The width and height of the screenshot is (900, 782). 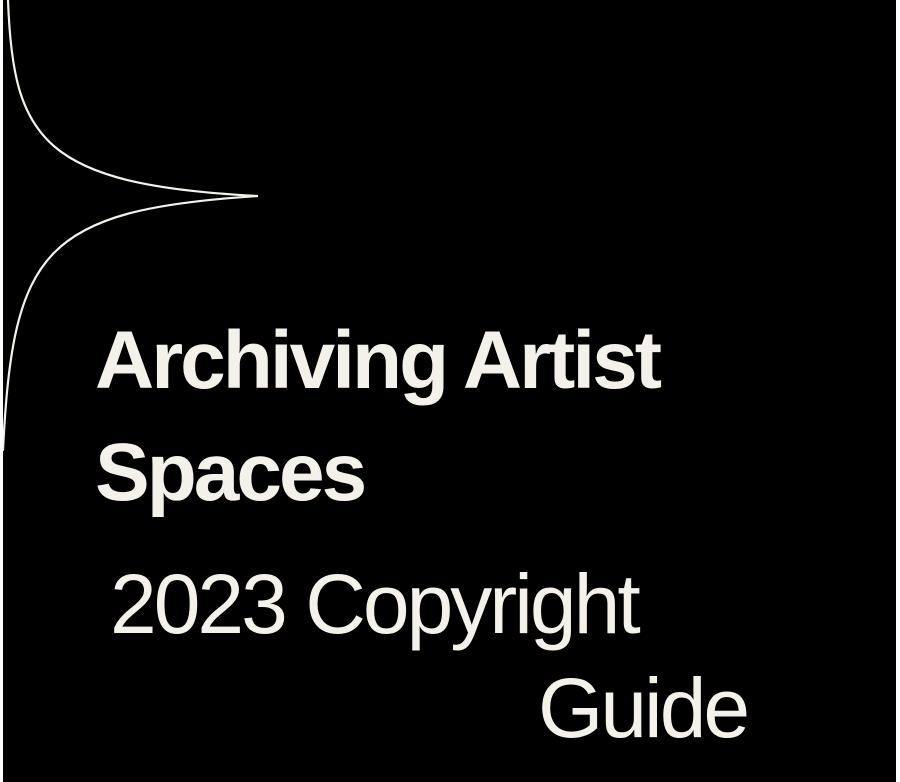 I want to click on cover-title-line-2: Spaces, so click(x=231, y=472).